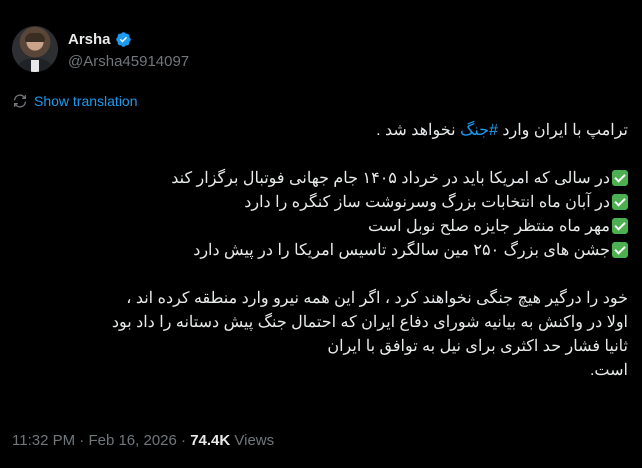  What do you see at coordinates (89, 39) in the screenshot?
I see `author-name: Arsha` at bounding box center [89, 39].